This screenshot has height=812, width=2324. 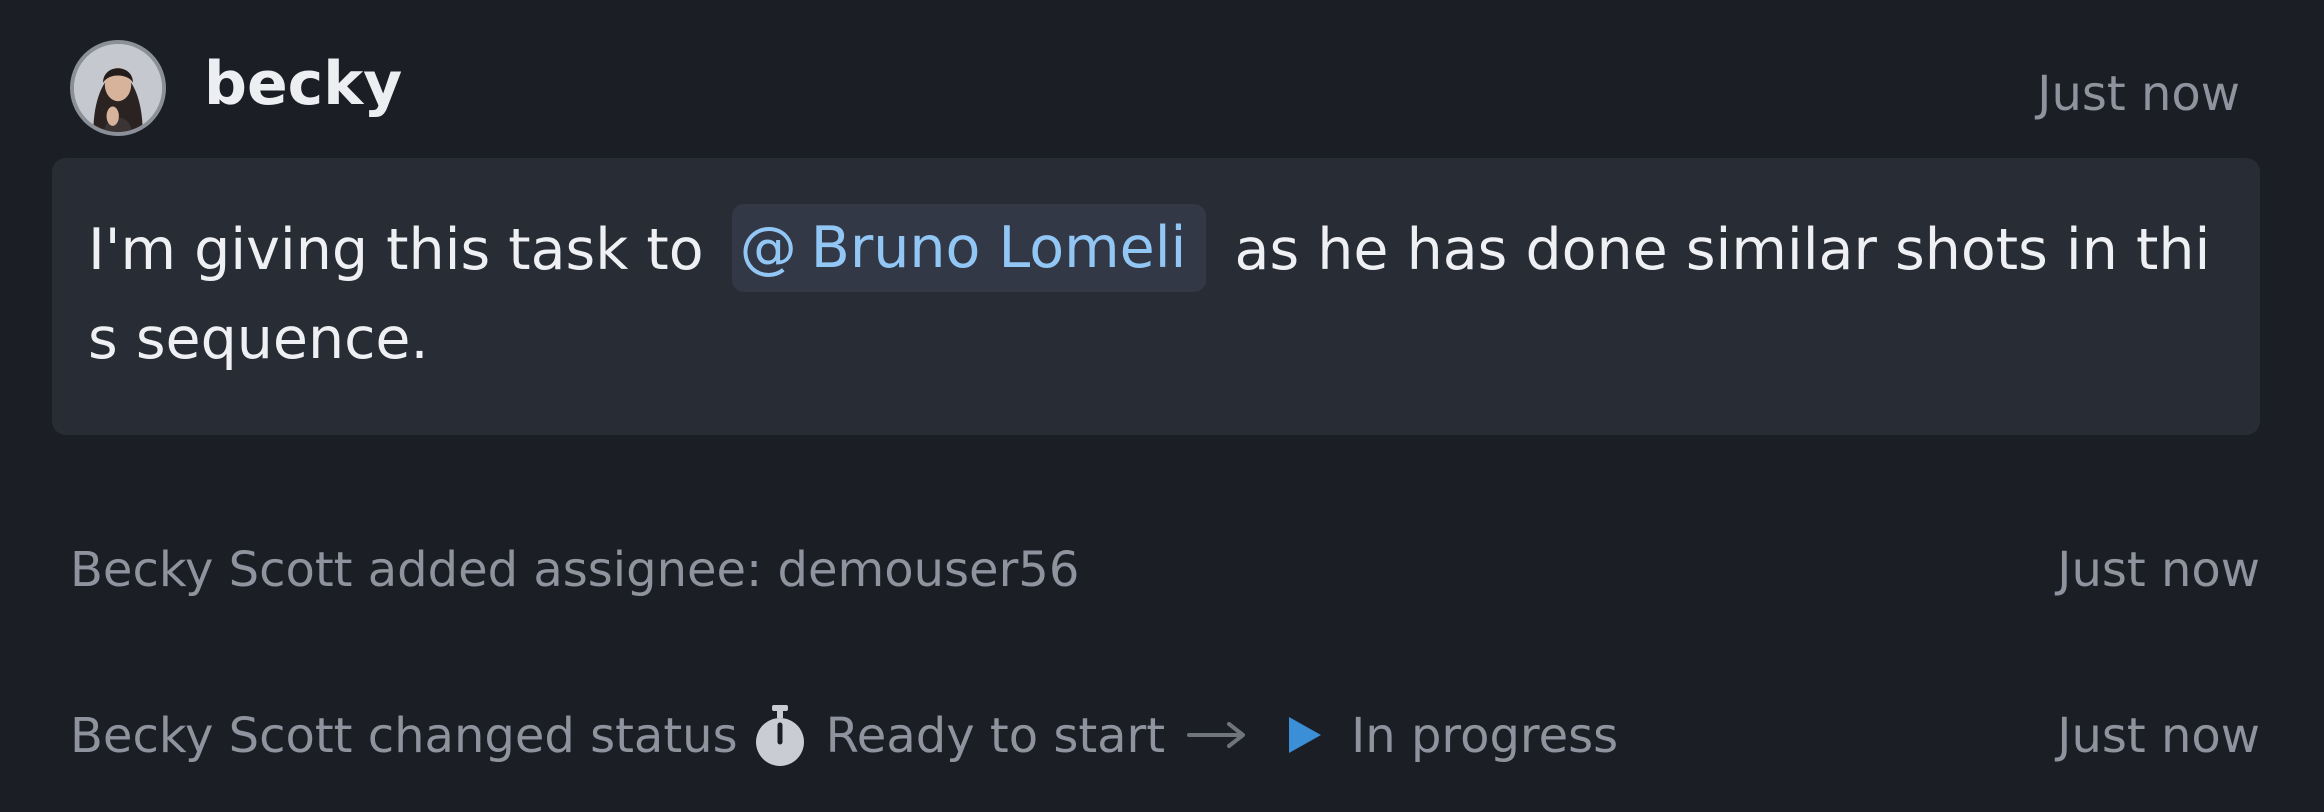 I want to click on avatar, so click(x=118, y=88).